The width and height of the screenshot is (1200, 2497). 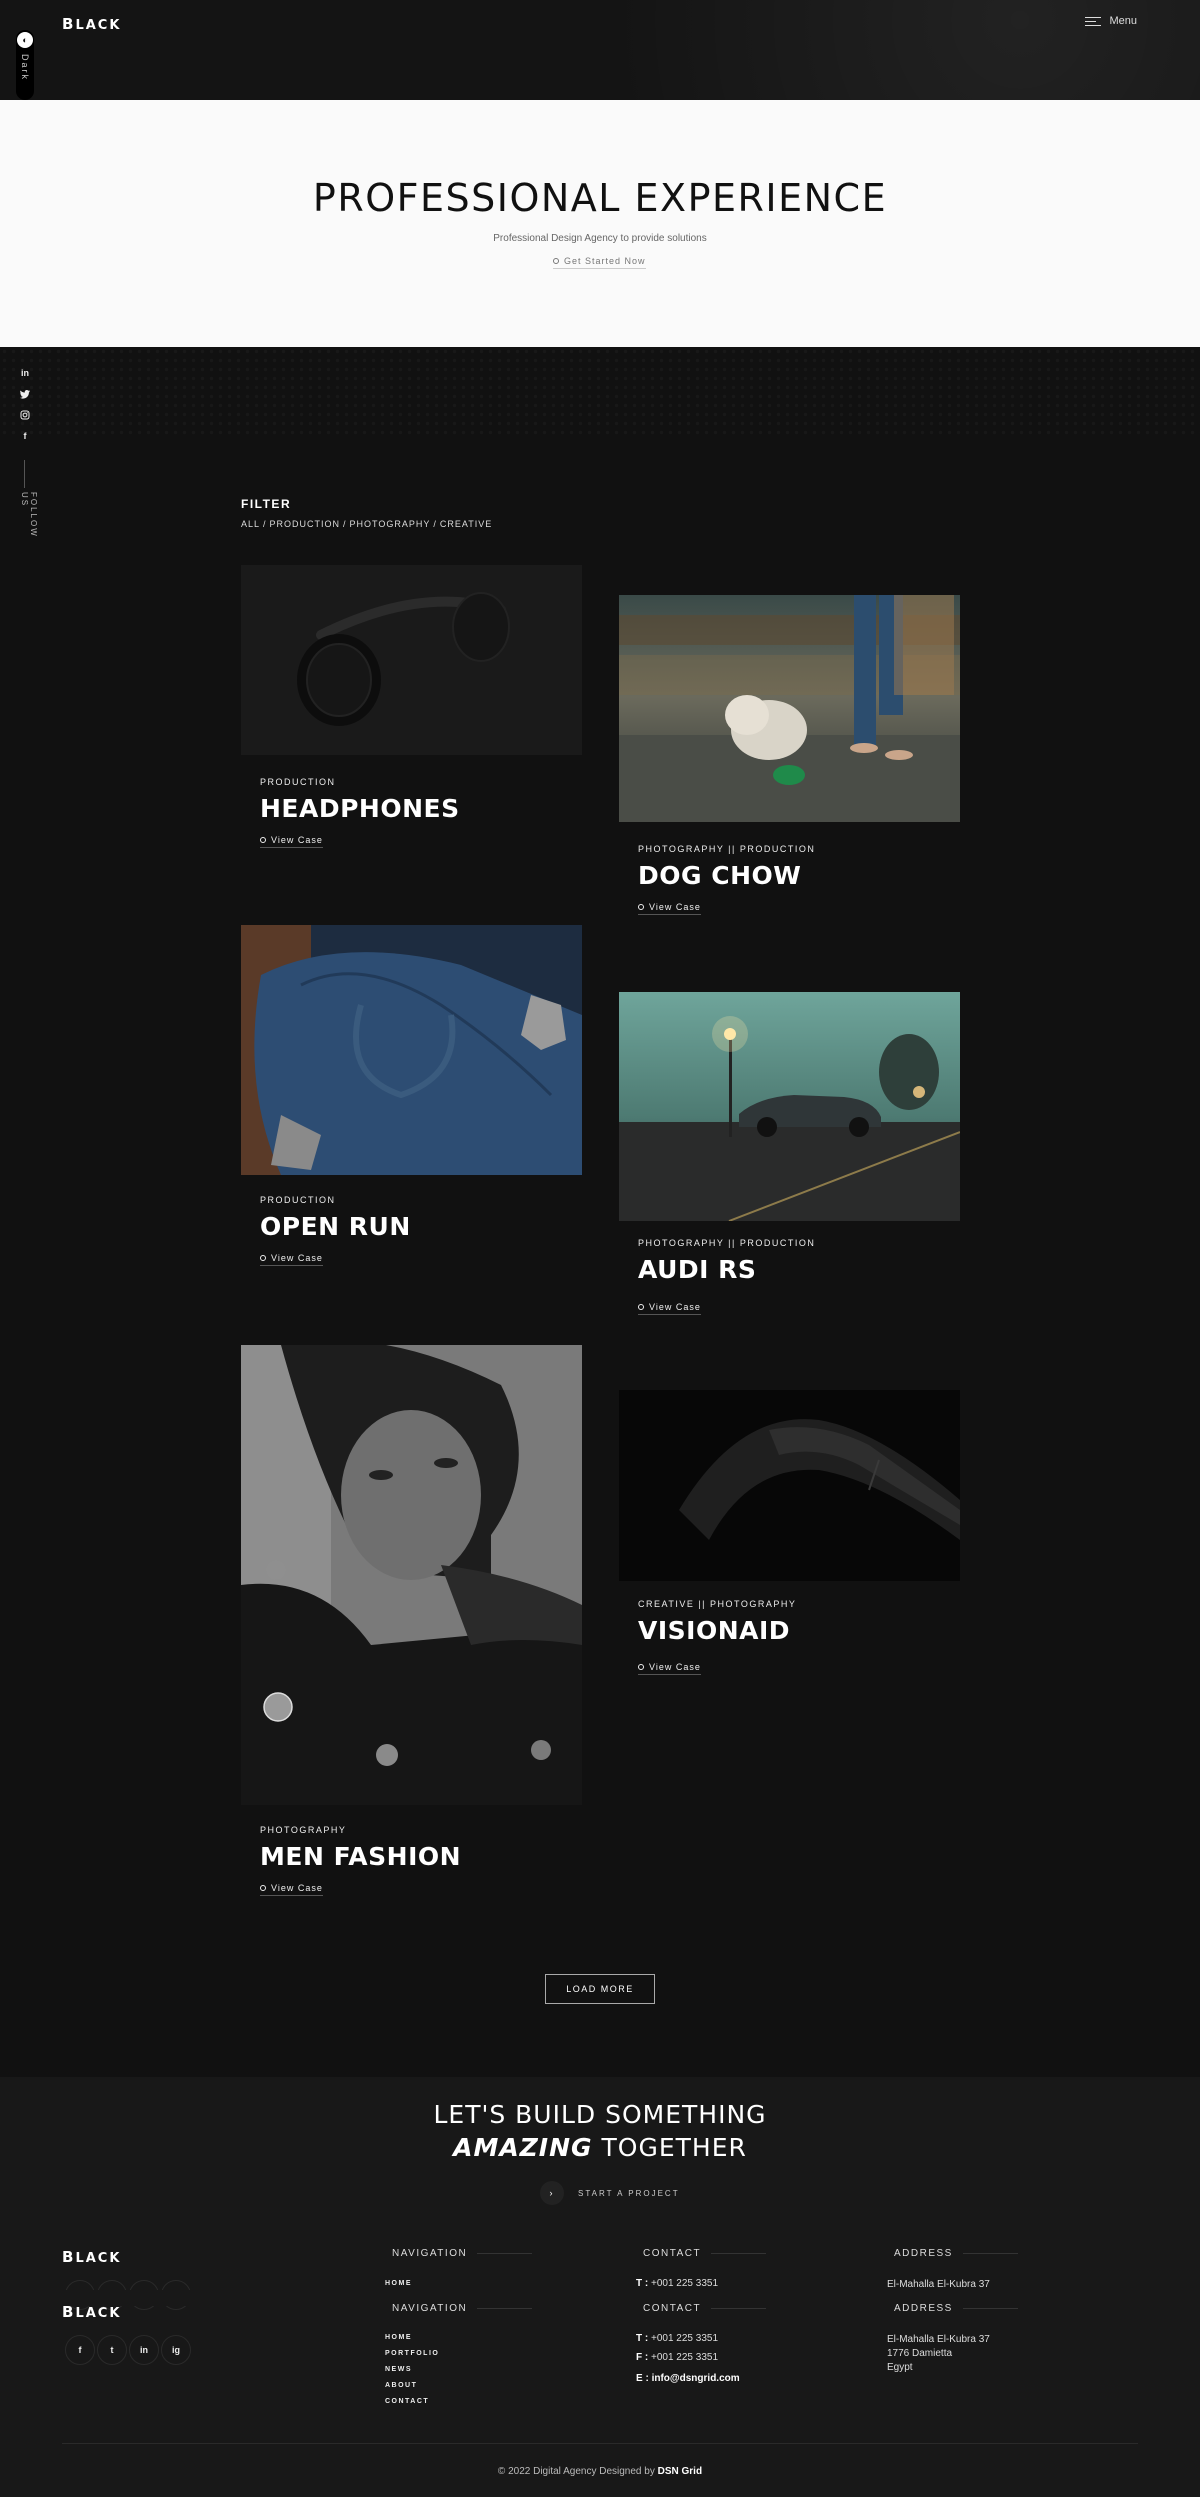 What do you see at coordinates (600, 2443) in the screenshot?
I see `footer-divider` at bounding box center [600, 2443].